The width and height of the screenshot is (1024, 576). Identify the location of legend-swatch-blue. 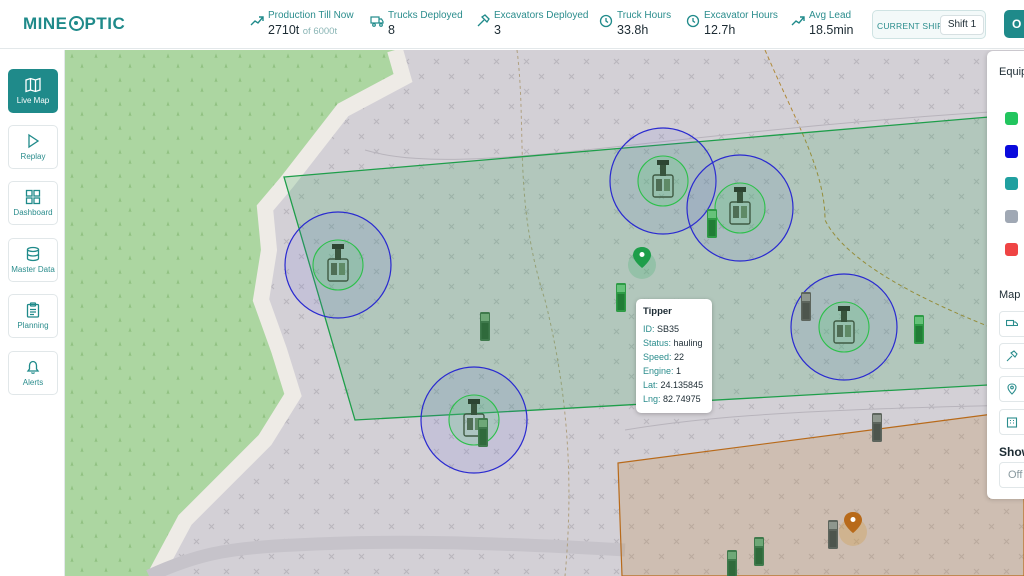
(1011, 151).